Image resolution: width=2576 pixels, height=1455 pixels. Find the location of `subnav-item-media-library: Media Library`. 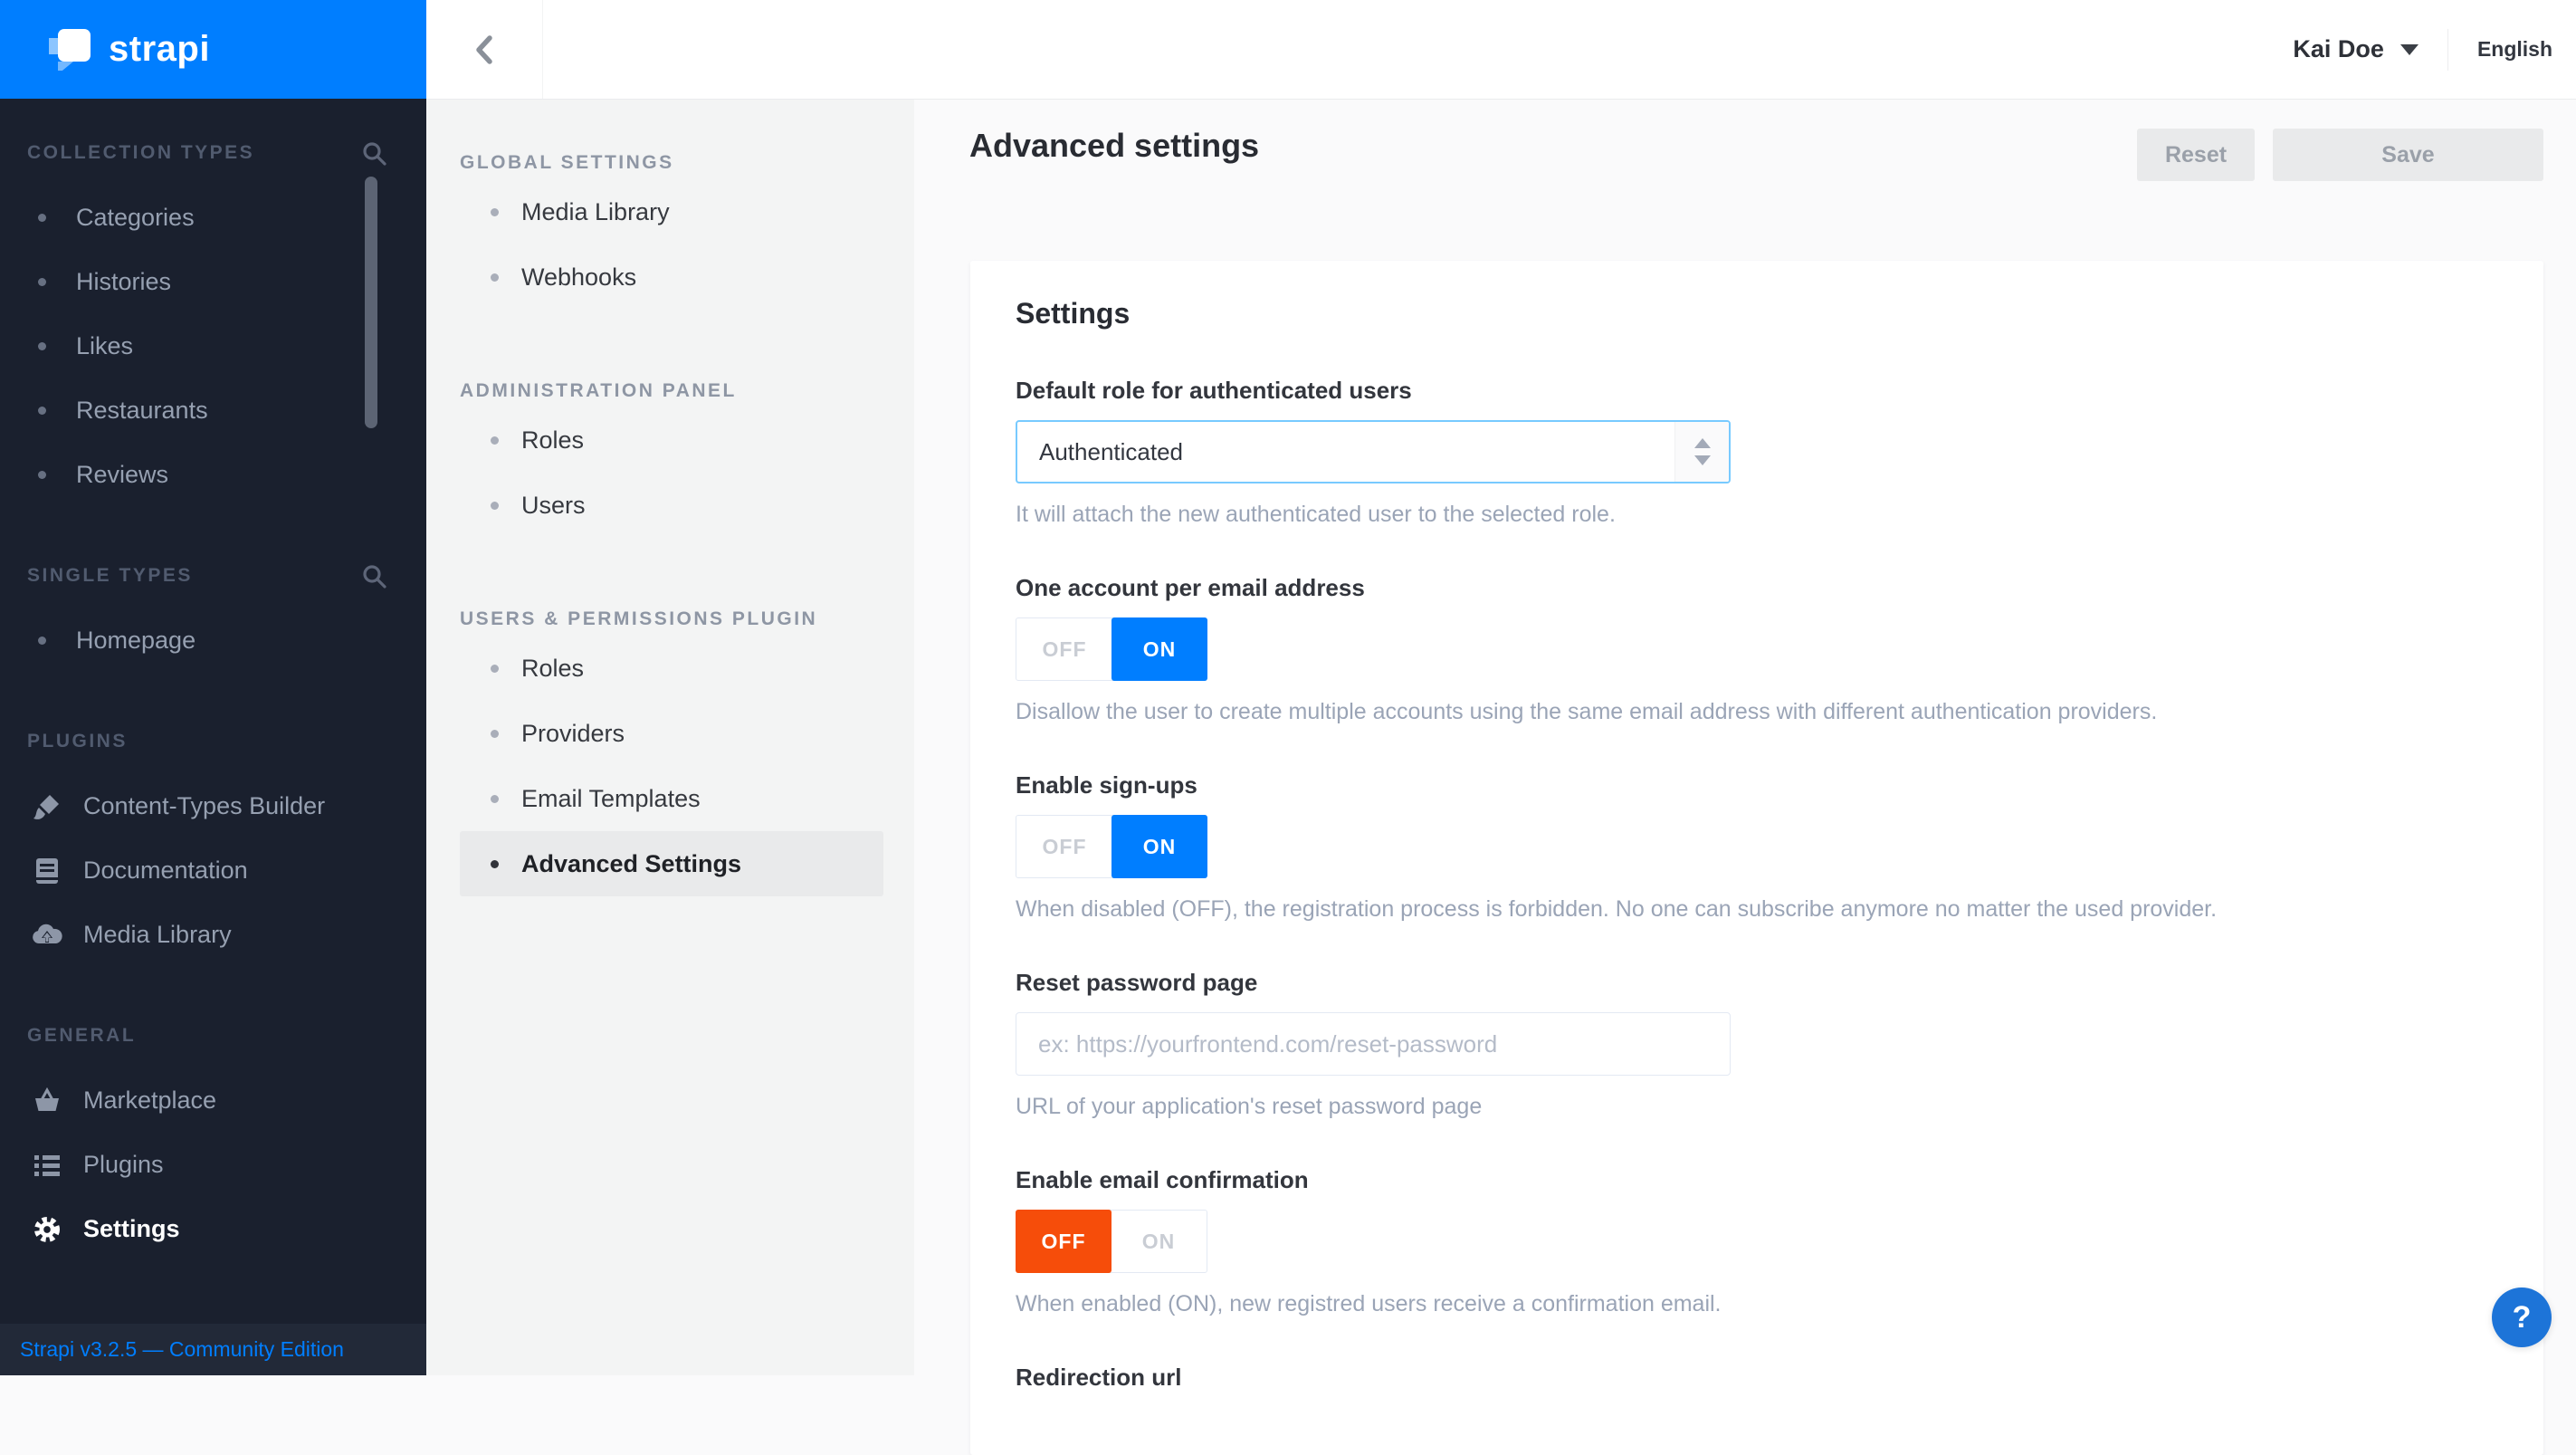

subnav-item-media-library: Media Library is located at coordinates (671, 212).